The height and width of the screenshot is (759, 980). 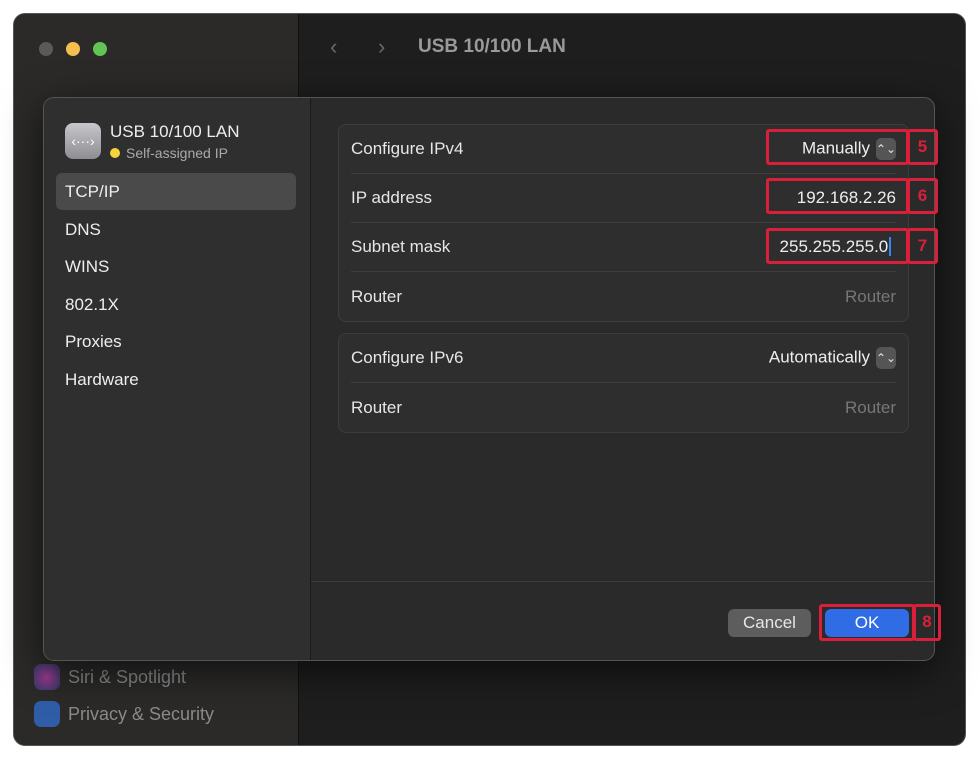 I want to click on router-field: Router, so click(x=870, y=297).